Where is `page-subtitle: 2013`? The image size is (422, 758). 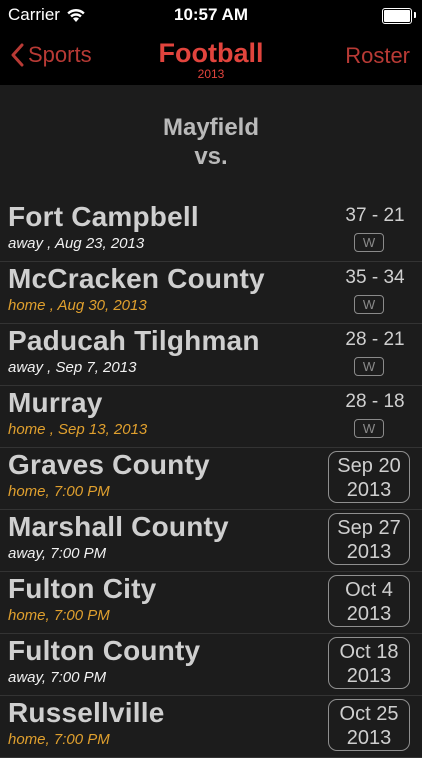
page-subtitle: 2013 is located at coordinates (211, 74).